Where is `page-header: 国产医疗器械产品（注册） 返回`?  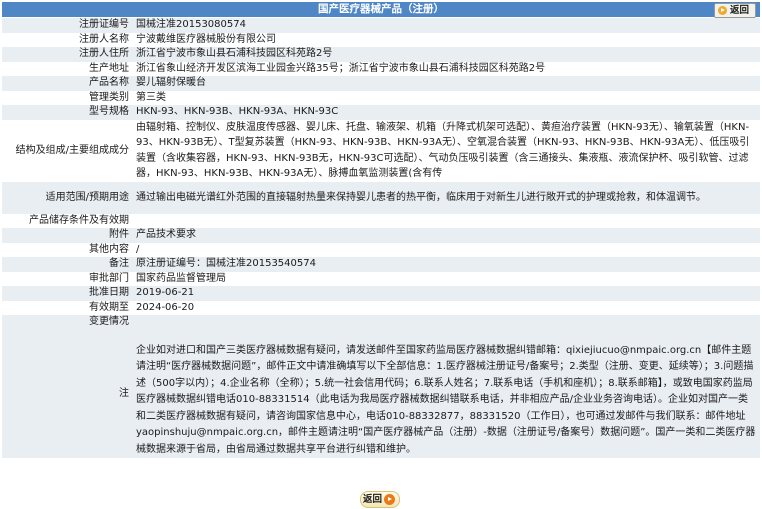
page-header: 国产医疗器械产品（注册） 返回 is located at coordinates (381, 10).